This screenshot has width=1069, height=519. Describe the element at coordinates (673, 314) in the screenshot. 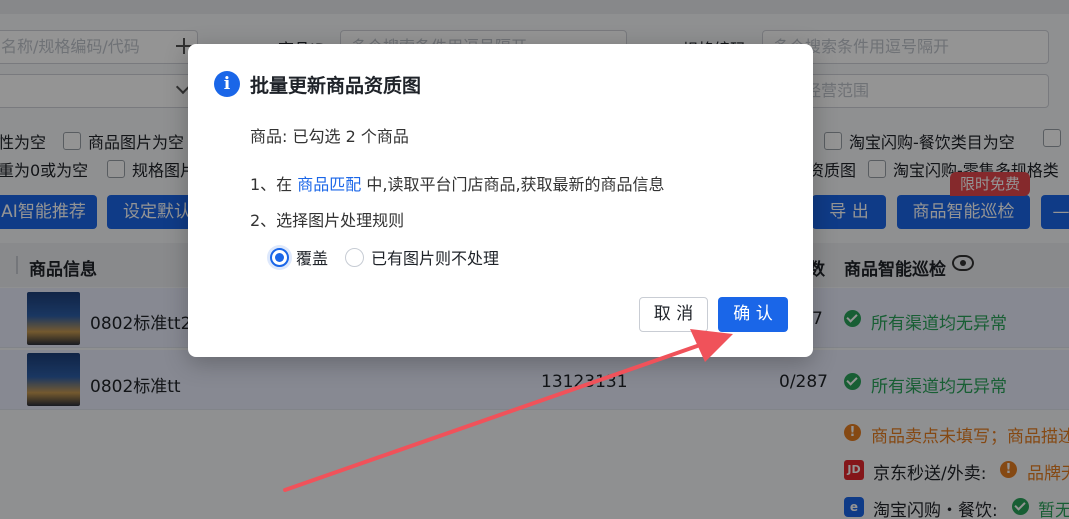

I see `cancel-button: 取 消` at that location.